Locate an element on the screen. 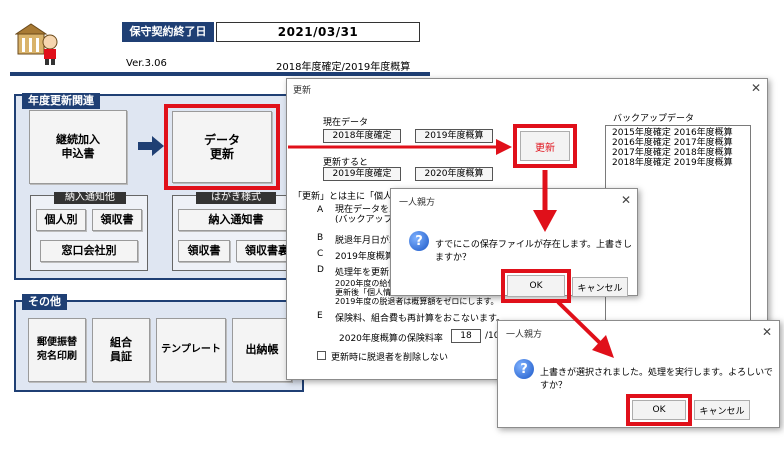 The width and height of the screenshot is (784, 450). arrow-down-to-confirm-icon is located at coordinates (545, 201).